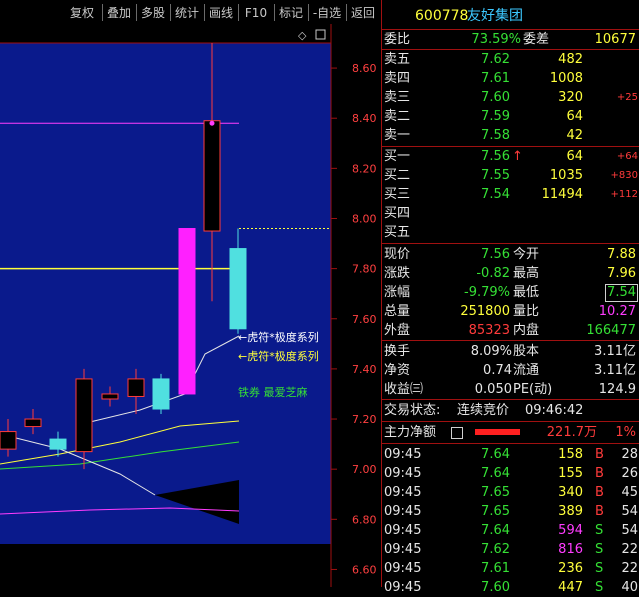 Image resolution: width=639 pixels, height=597 pixels. What do you see at coordinates (510, 473) in the screenshot?
I see `tick-row: 09:45 7.64 155 B 26` at bounding box center [510, 473].